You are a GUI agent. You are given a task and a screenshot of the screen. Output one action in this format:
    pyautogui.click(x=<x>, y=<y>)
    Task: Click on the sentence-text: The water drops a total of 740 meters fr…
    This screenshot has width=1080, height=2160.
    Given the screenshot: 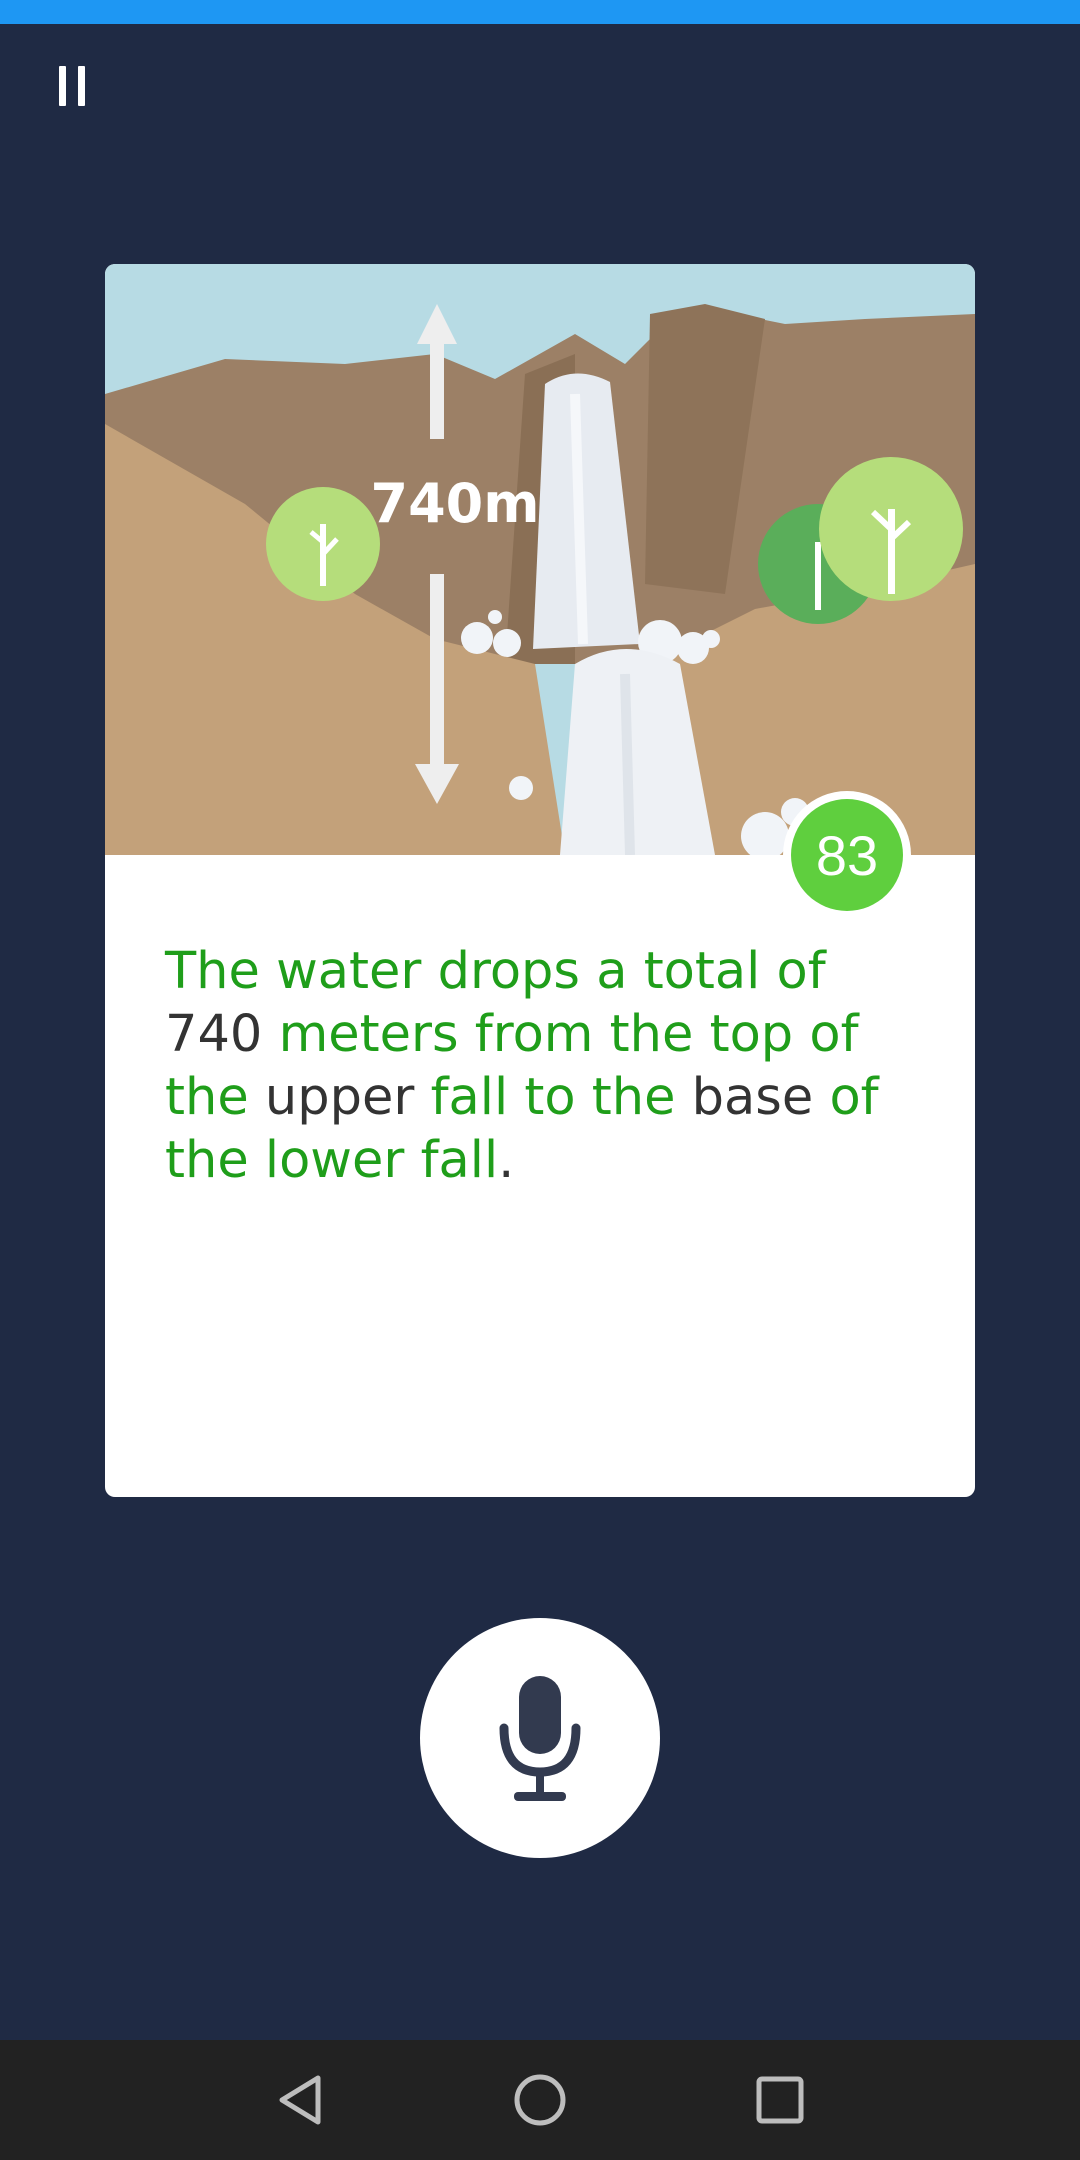 What is the action you would take?
    pyautogui.click(x=545, y=1066)
    